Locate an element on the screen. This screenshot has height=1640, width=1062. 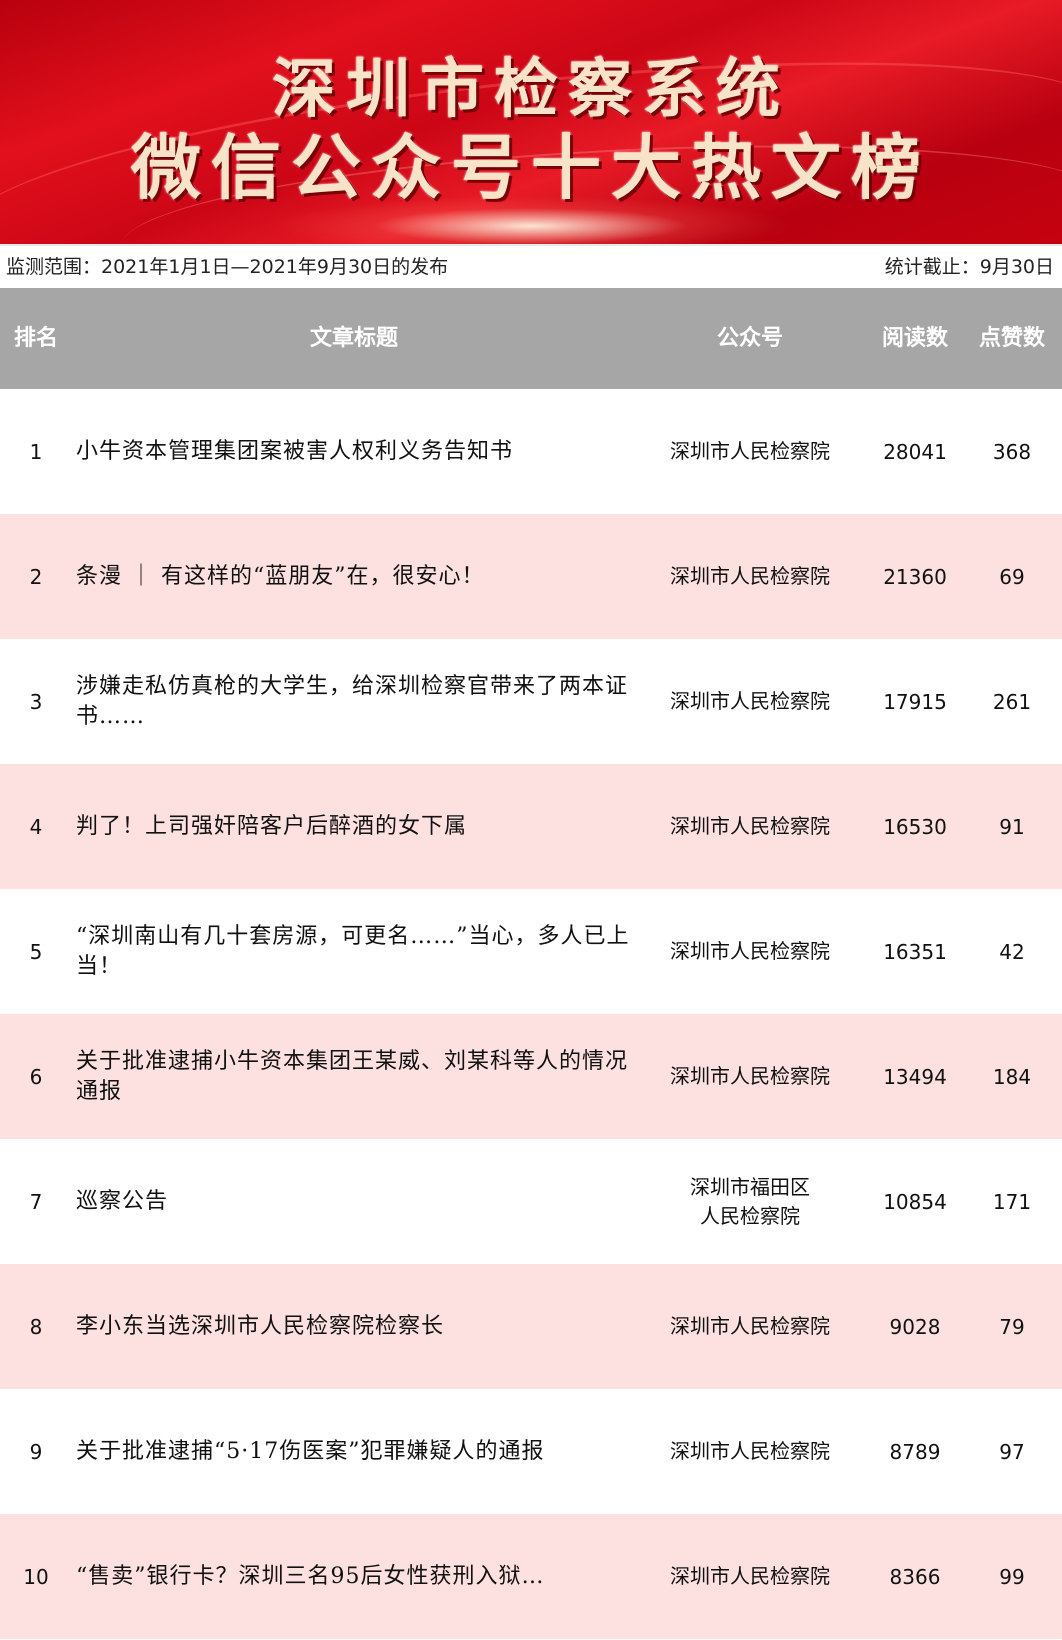
rank-cell: 9 is located at coordinates (36, 1451).